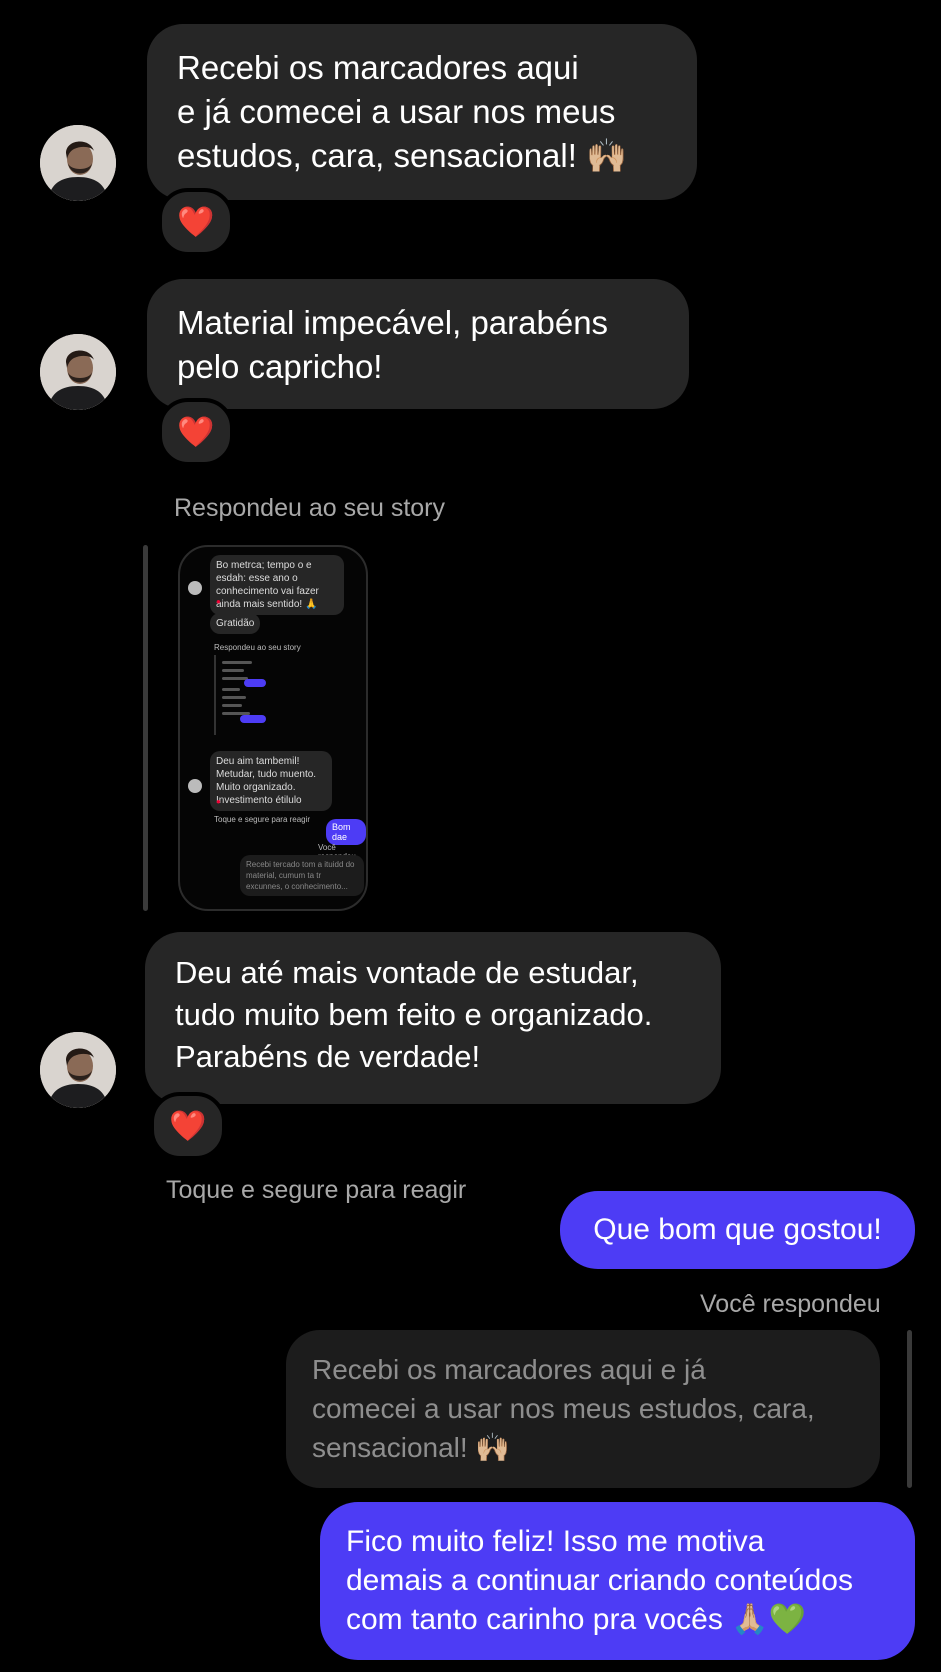  Describe the element at coordinates (262, 819) in the screenshot. I see `story-mini-hint: Toque e segure para reagir` at that location.